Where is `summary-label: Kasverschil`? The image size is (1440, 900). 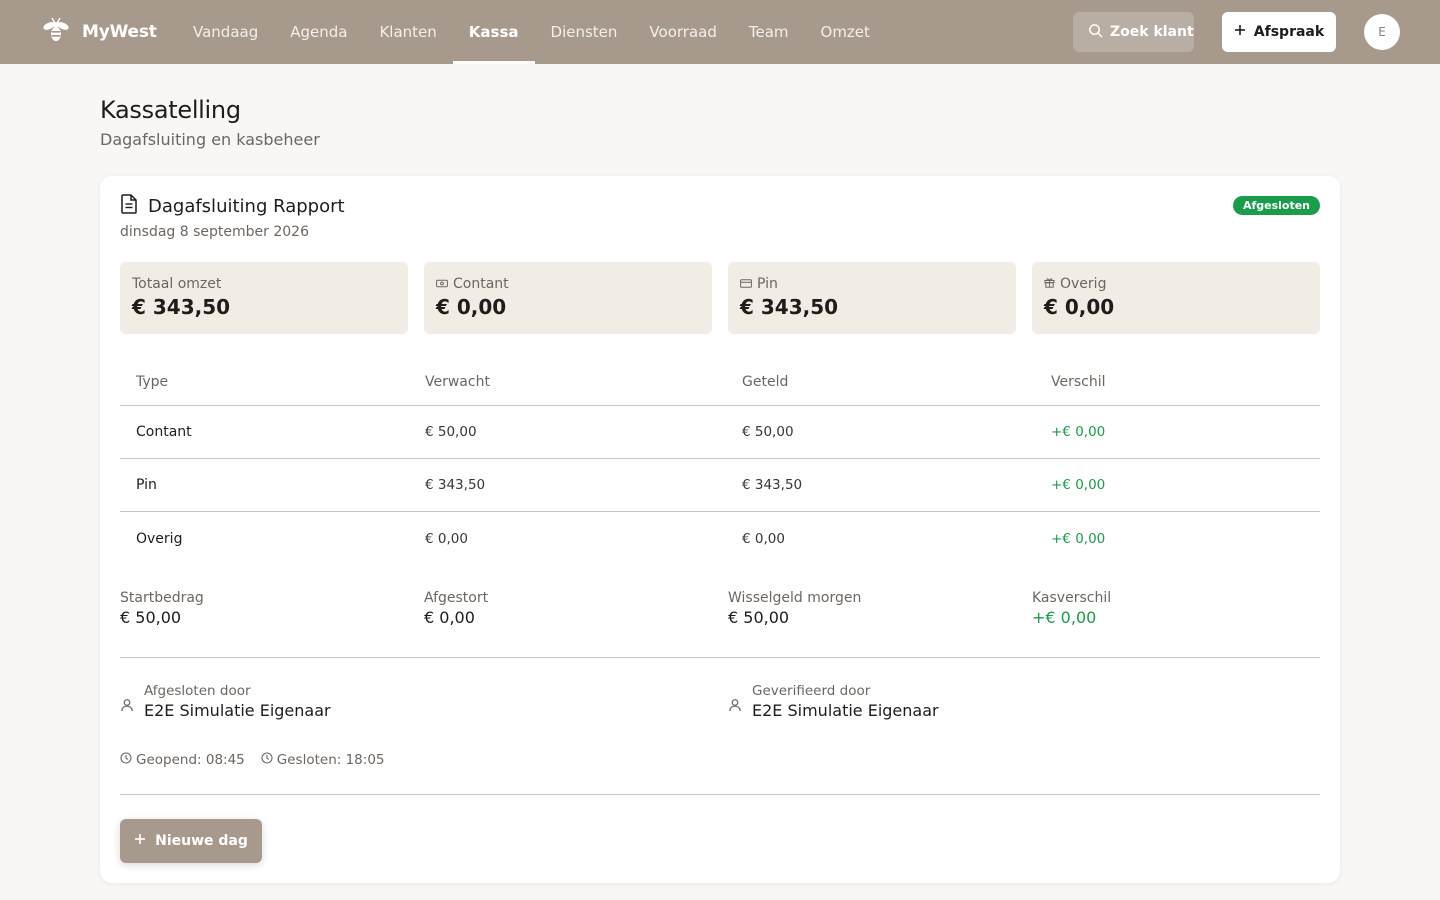 summary-label: Kasverschil is located at coordinates (1072, 598).